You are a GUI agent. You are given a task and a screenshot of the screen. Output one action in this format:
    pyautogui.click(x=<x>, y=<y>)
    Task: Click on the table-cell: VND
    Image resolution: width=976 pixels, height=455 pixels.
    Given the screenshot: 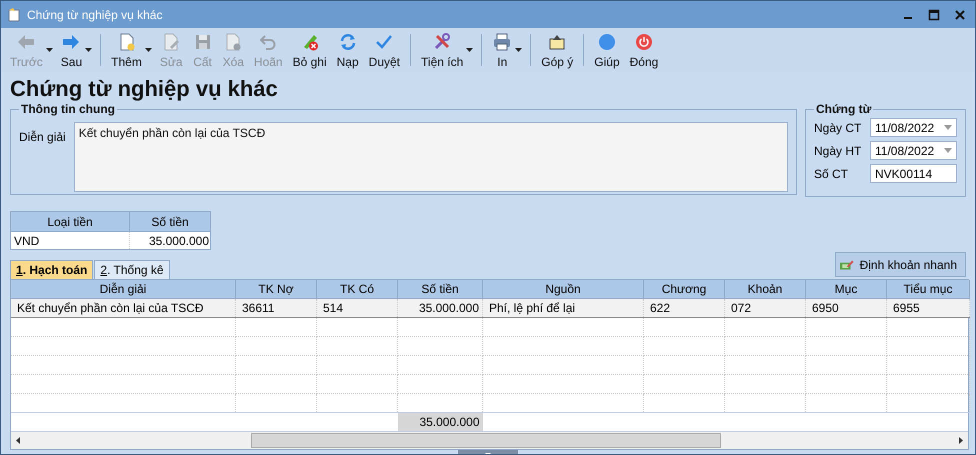 What is the action you would take?
    pyautogui.click(x=70, y=241)
    